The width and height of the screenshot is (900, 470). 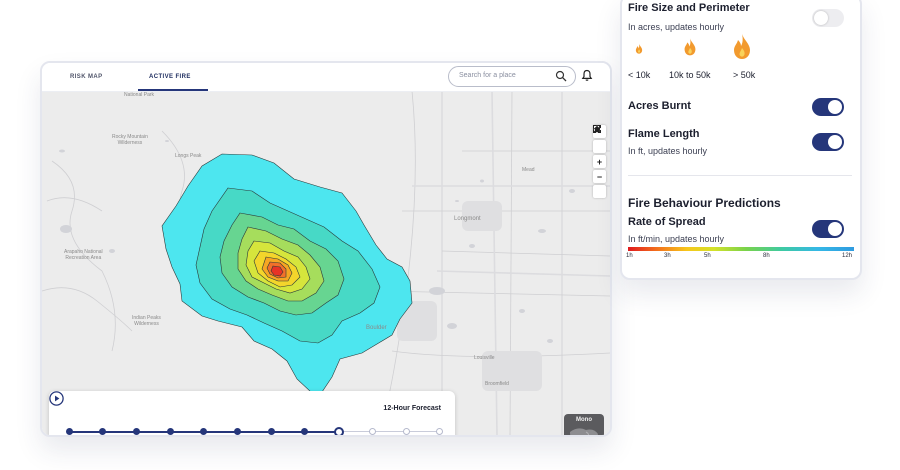 What do you see at coordinates (690, 47) in the screenshot?
I see `flame-medium-icon` at bounding box center [690, 47].